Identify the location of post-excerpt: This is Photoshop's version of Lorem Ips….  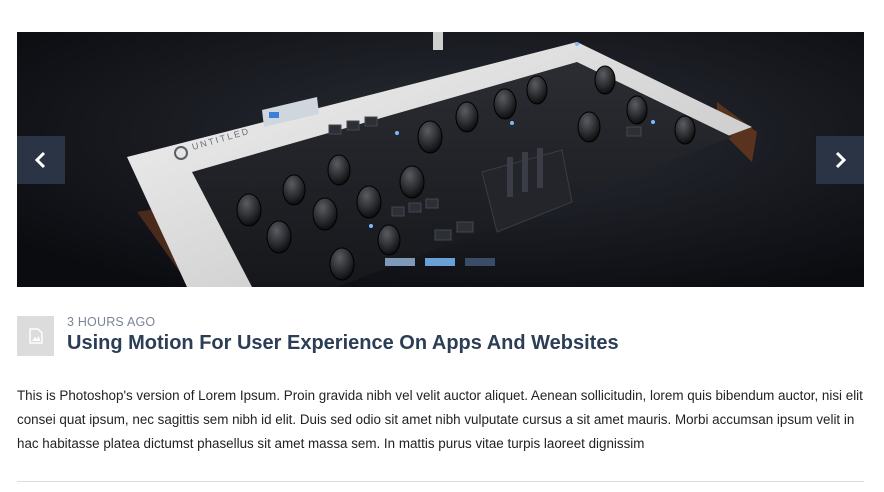
(440, 419).